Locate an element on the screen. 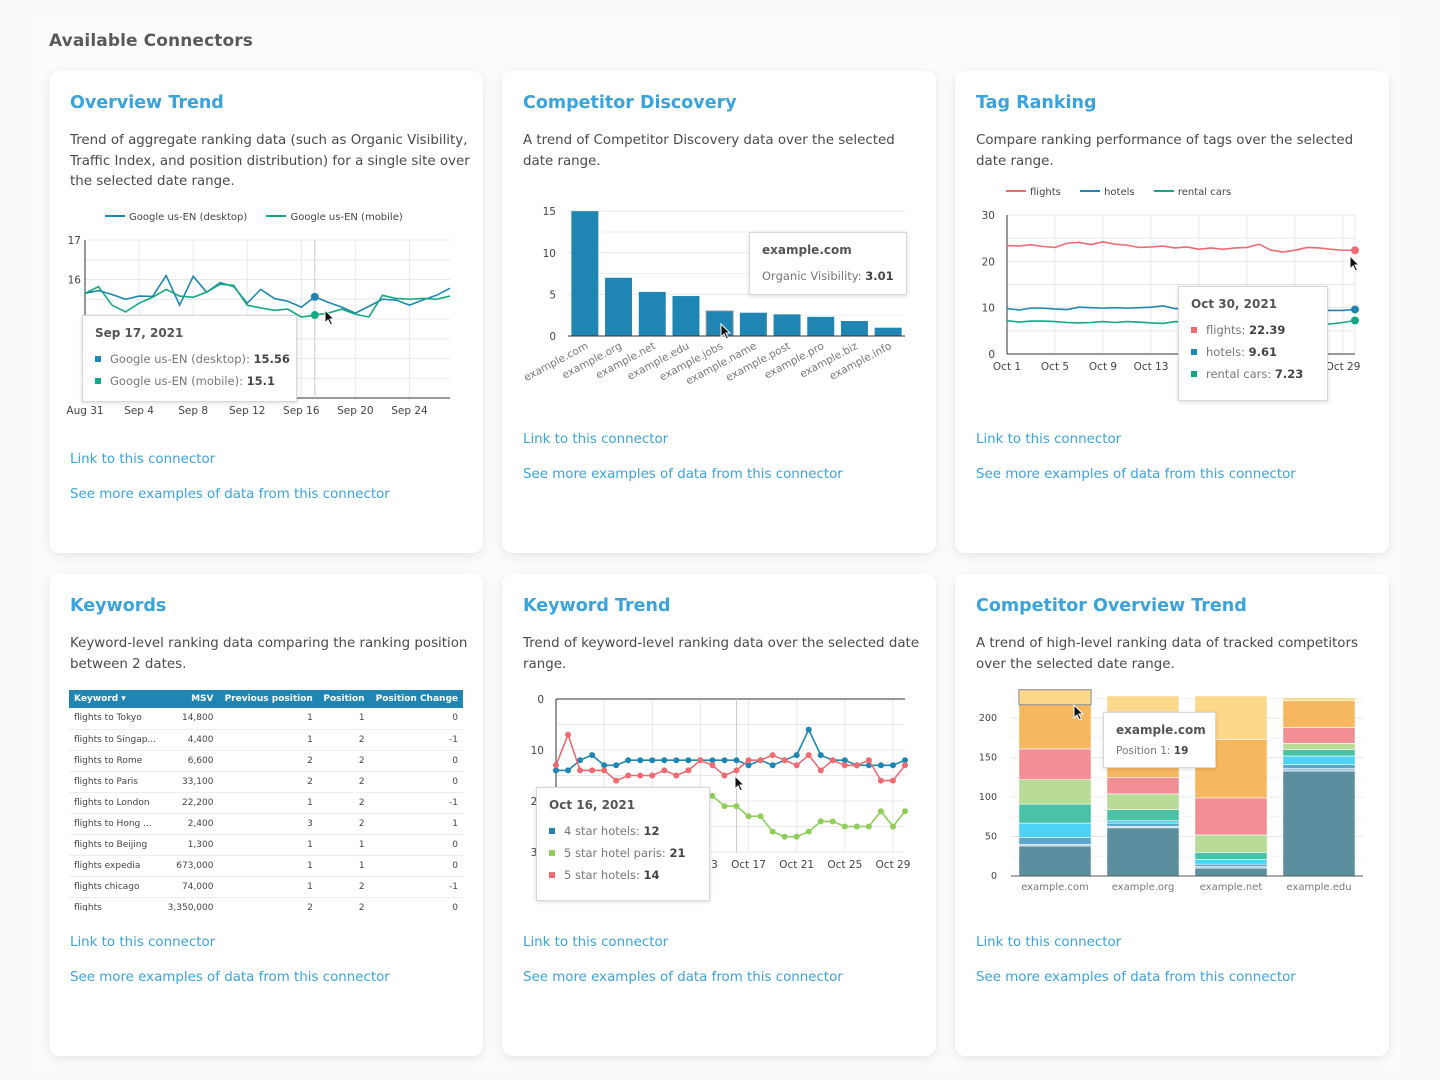 The image size is (1440, 1080). column-header: Previous position is located at coordinates (268, 699).